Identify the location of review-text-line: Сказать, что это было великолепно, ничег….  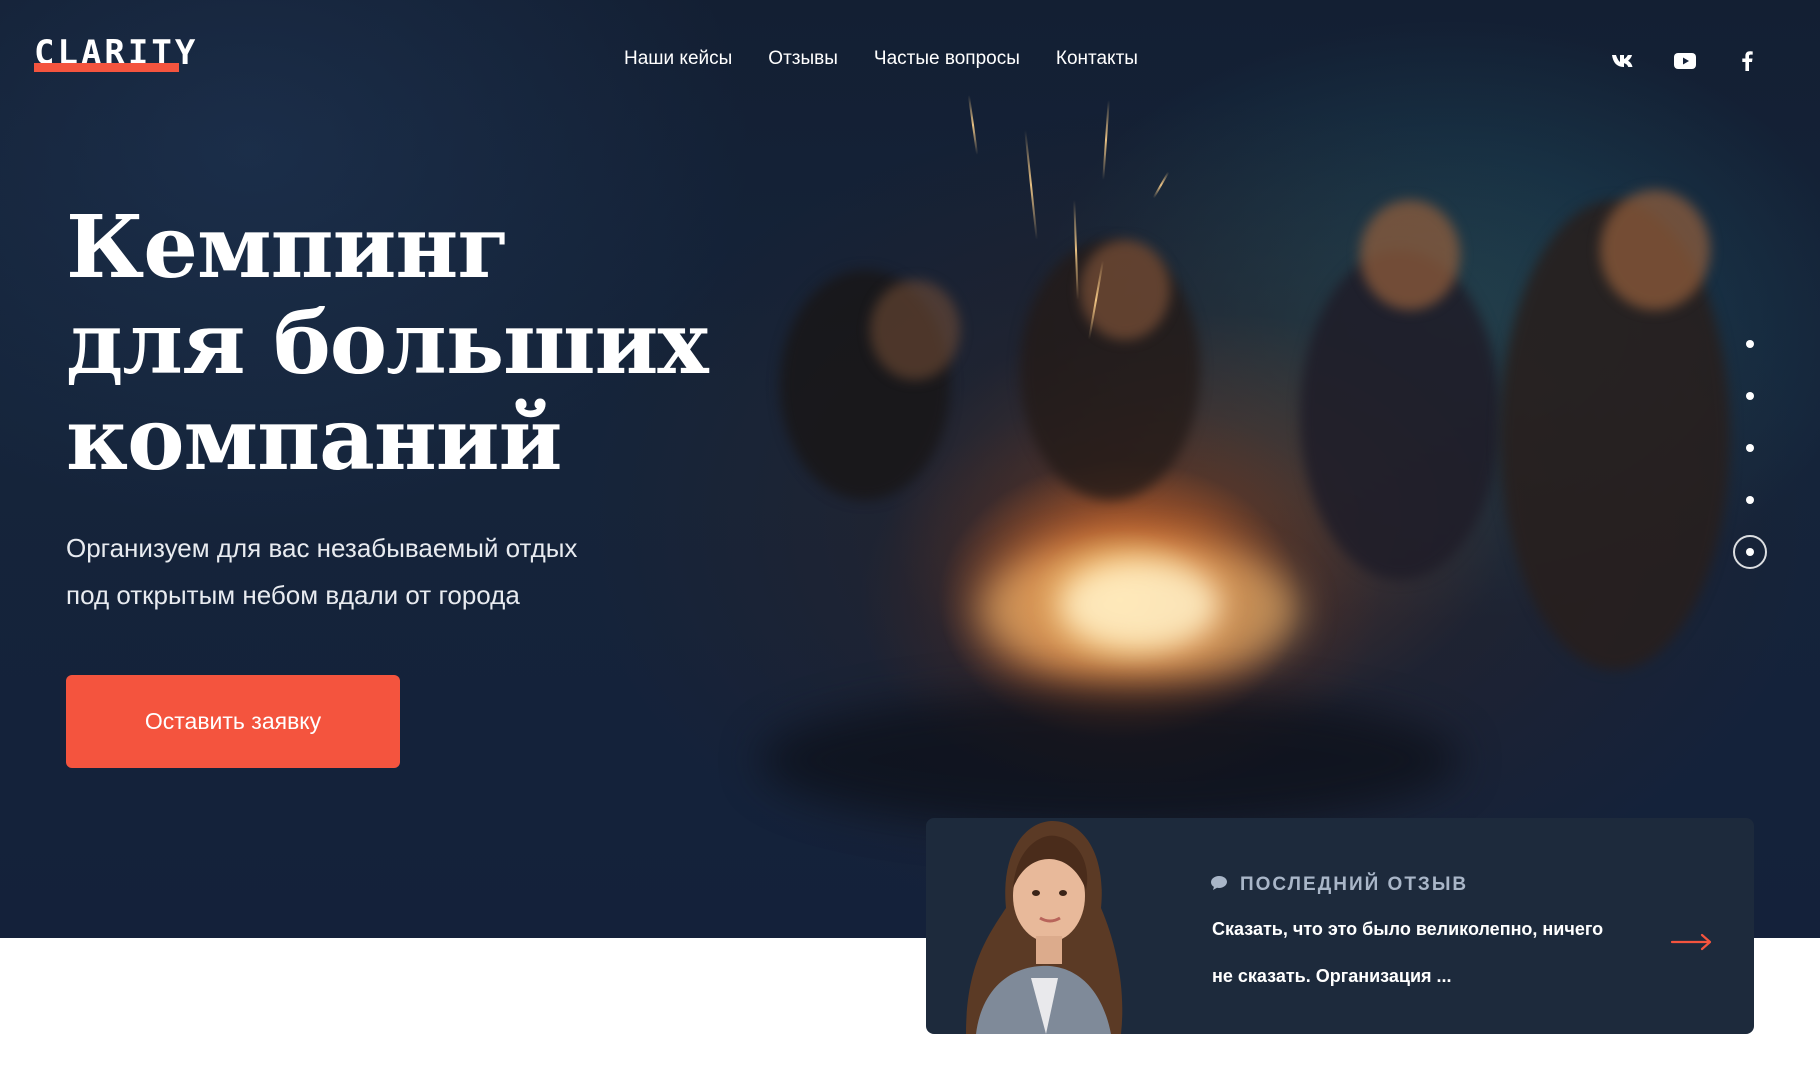
(1408, 929).